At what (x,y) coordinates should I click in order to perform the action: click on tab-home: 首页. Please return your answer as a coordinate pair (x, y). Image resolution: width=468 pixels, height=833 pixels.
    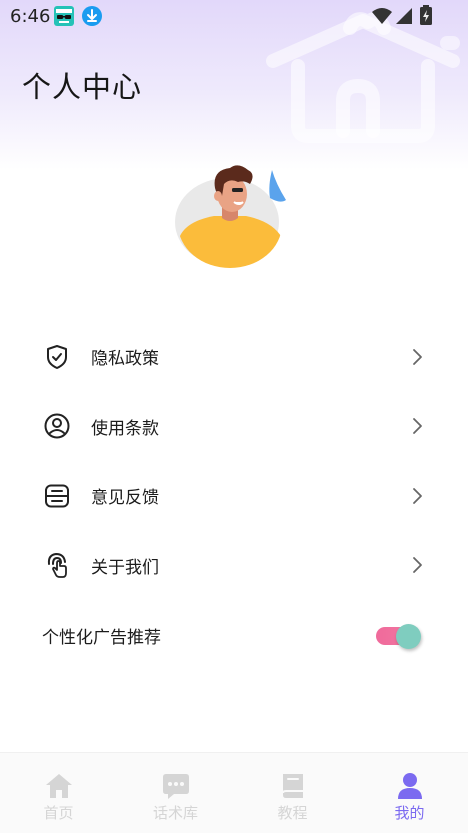
    Looking at the image, I should click on (58, 793).